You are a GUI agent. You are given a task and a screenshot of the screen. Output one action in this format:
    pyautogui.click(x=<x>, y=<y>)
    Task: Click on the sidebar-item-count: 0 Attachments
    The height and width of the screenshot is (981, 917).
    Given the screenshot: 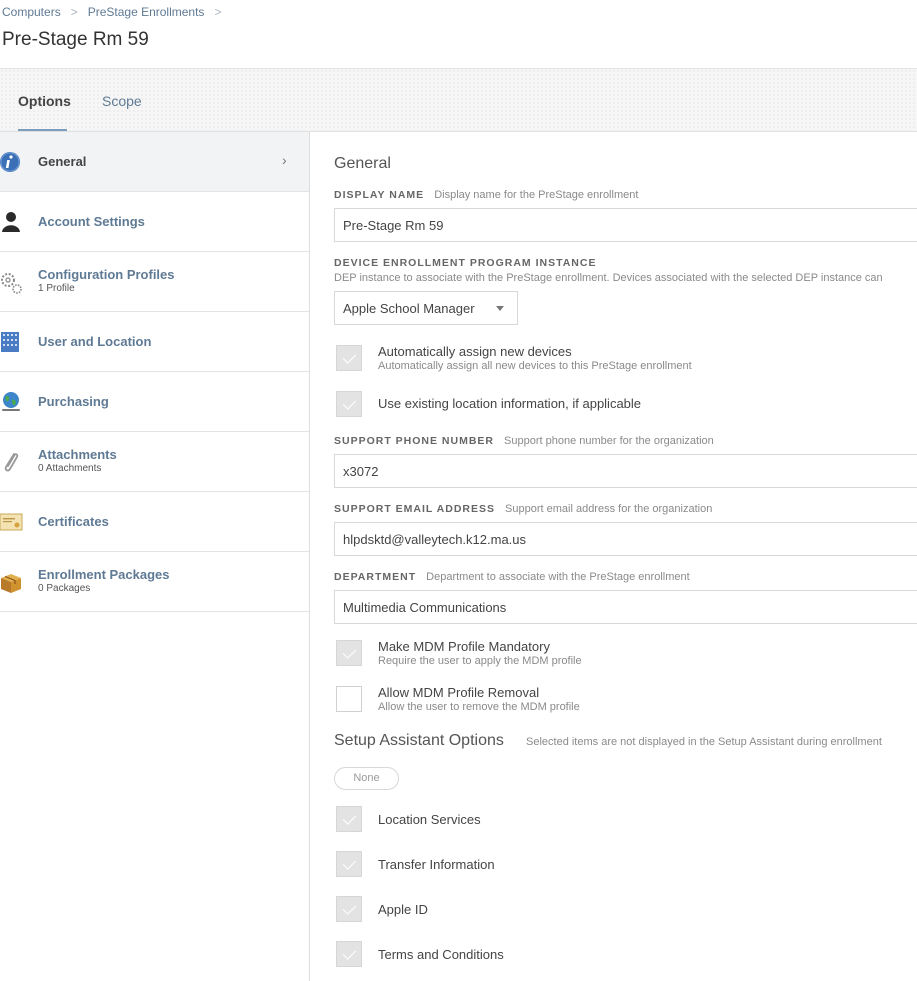 What is the action you would take?
    pyautogui.click(x=70, y=468)
    